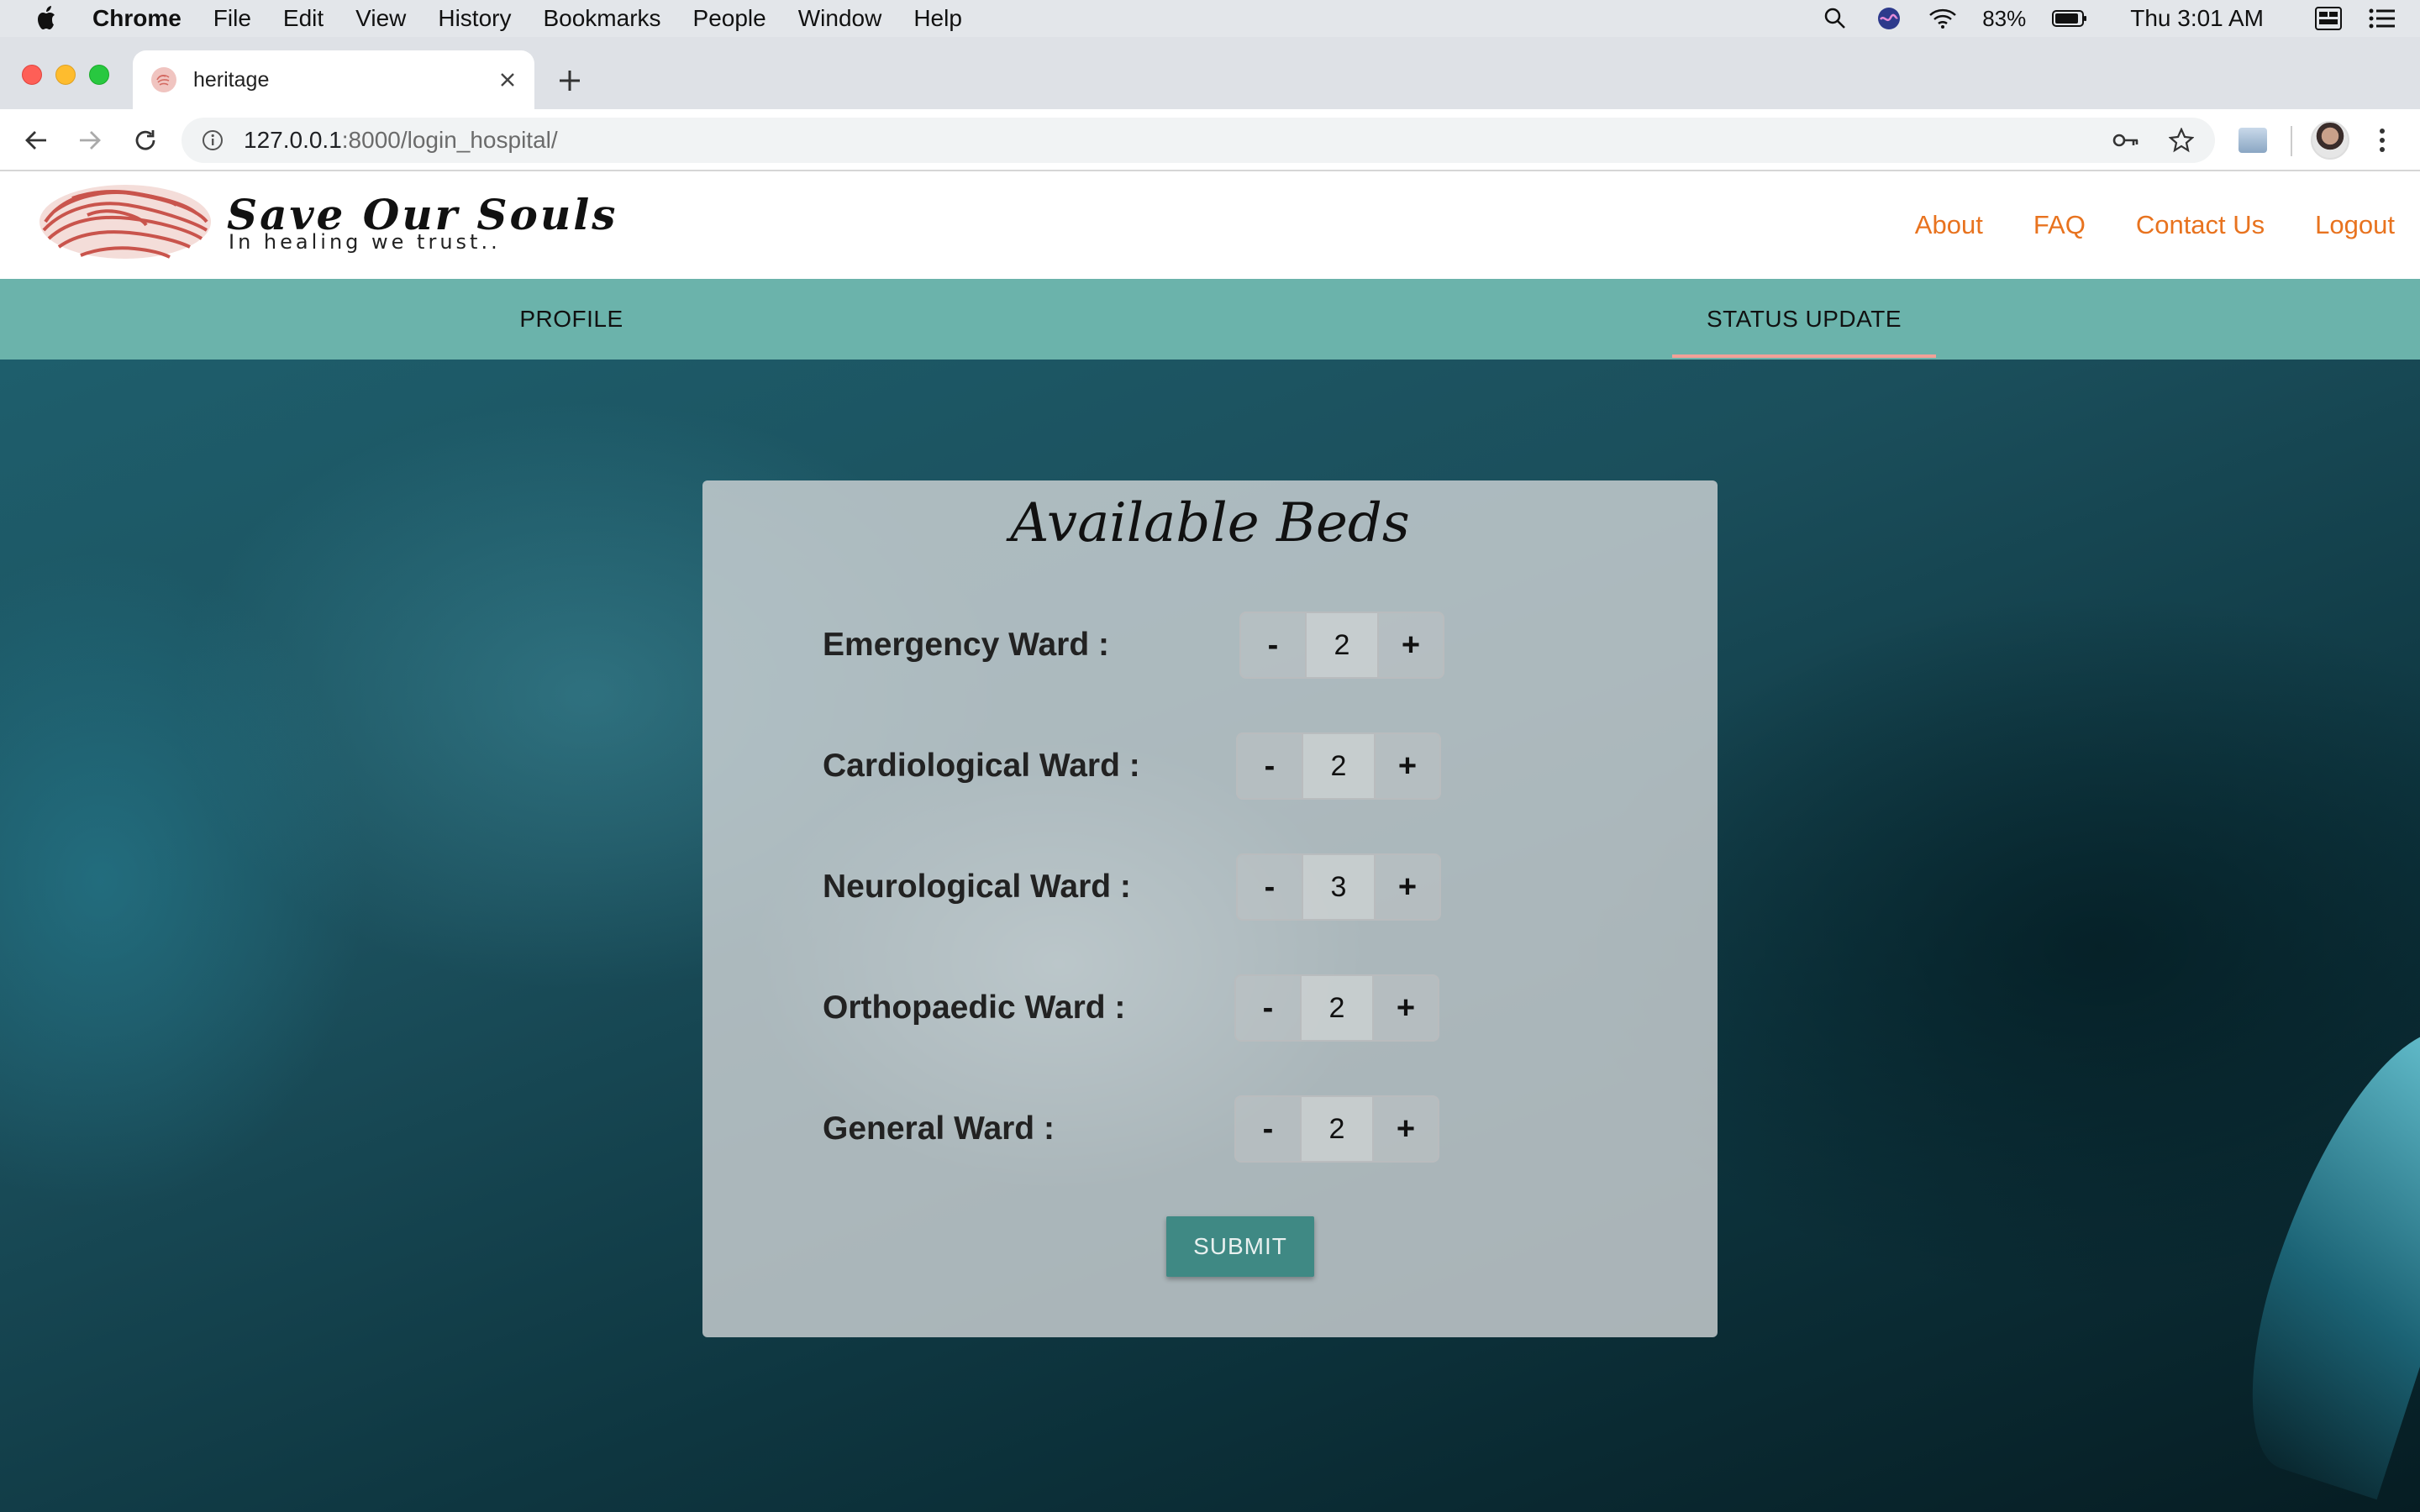  I want to click on tab-close-icon, so click(508, 80).